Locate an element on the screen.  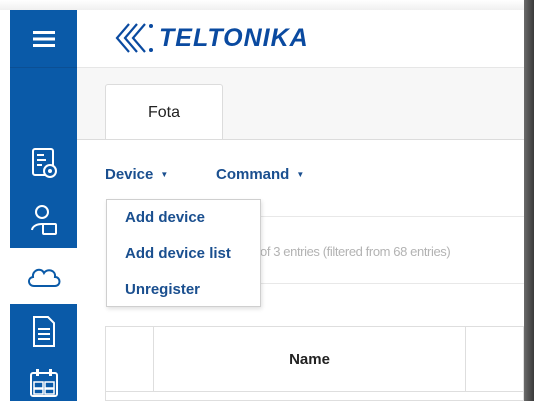
device-settings-icon is located at coordinates (44, 163).